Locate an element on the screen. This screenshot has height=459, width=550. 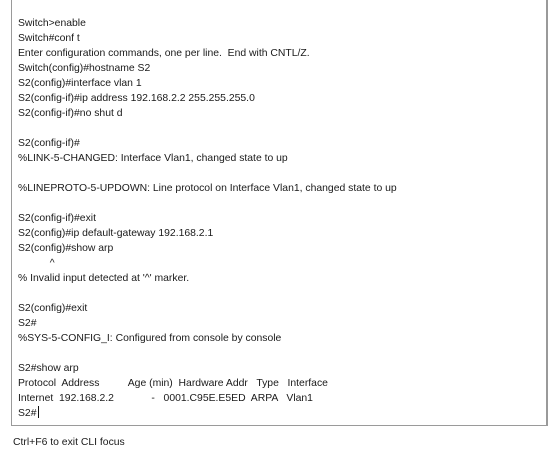
cli-line: Switch(config)#hostname S2 is located at coordinates (84, 68).